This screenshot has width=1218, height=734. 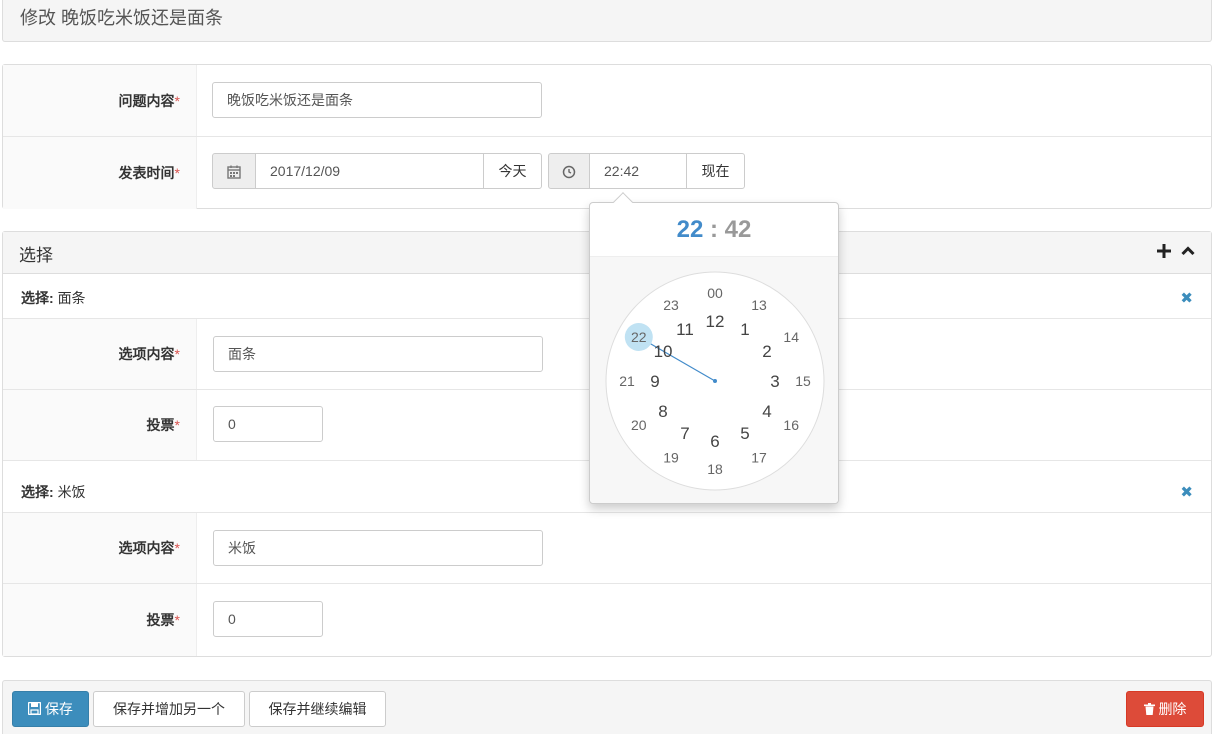 I want to click on clock-hour-outer: 23, so click(x=671, y=305).